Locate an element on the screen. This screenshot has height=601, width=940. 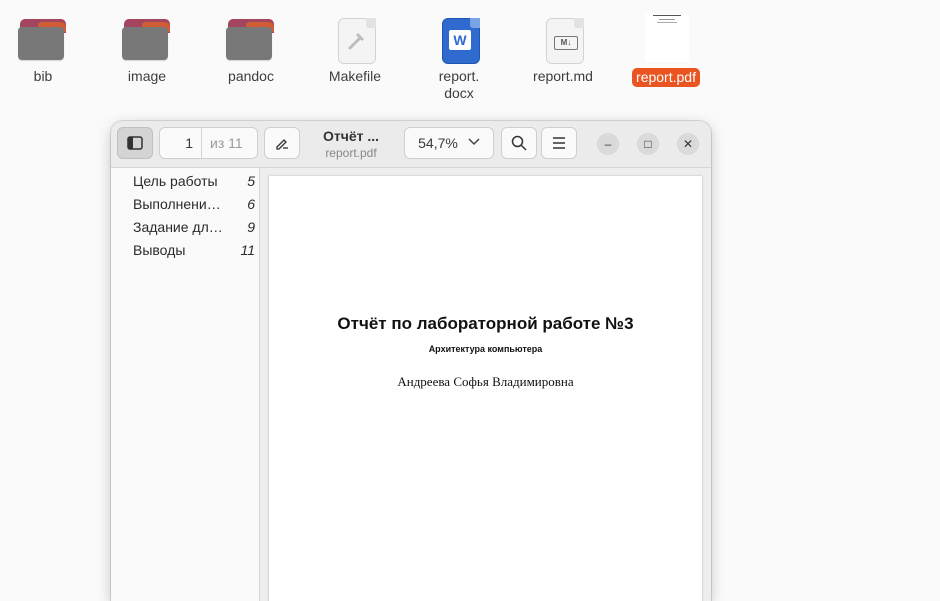
outline-item: Цель работы 5 is located at coordinates (185, 180).